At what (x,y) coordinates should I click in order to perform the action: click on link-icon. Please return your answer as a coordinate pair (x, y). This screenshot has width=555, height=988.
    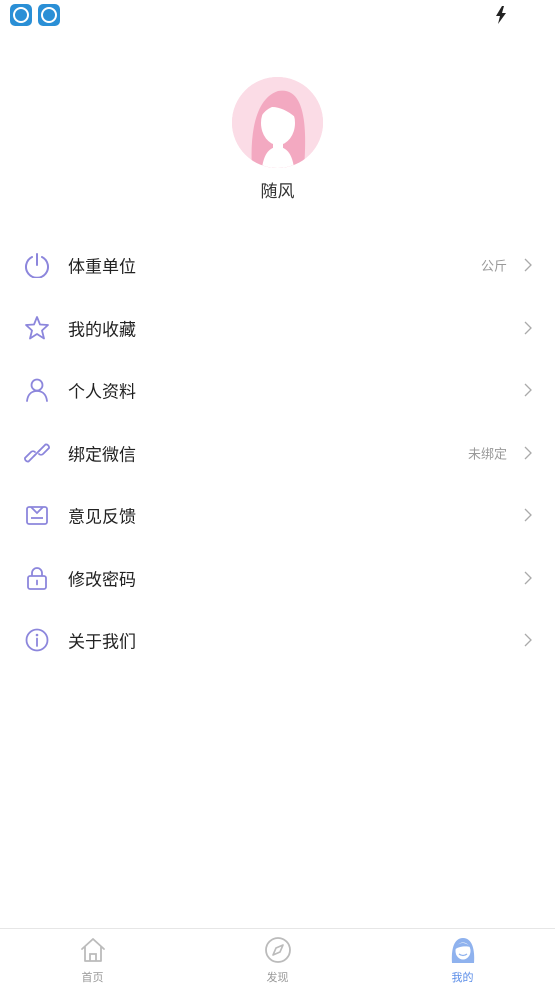
    Looking at the image, I should click on (37, 453).